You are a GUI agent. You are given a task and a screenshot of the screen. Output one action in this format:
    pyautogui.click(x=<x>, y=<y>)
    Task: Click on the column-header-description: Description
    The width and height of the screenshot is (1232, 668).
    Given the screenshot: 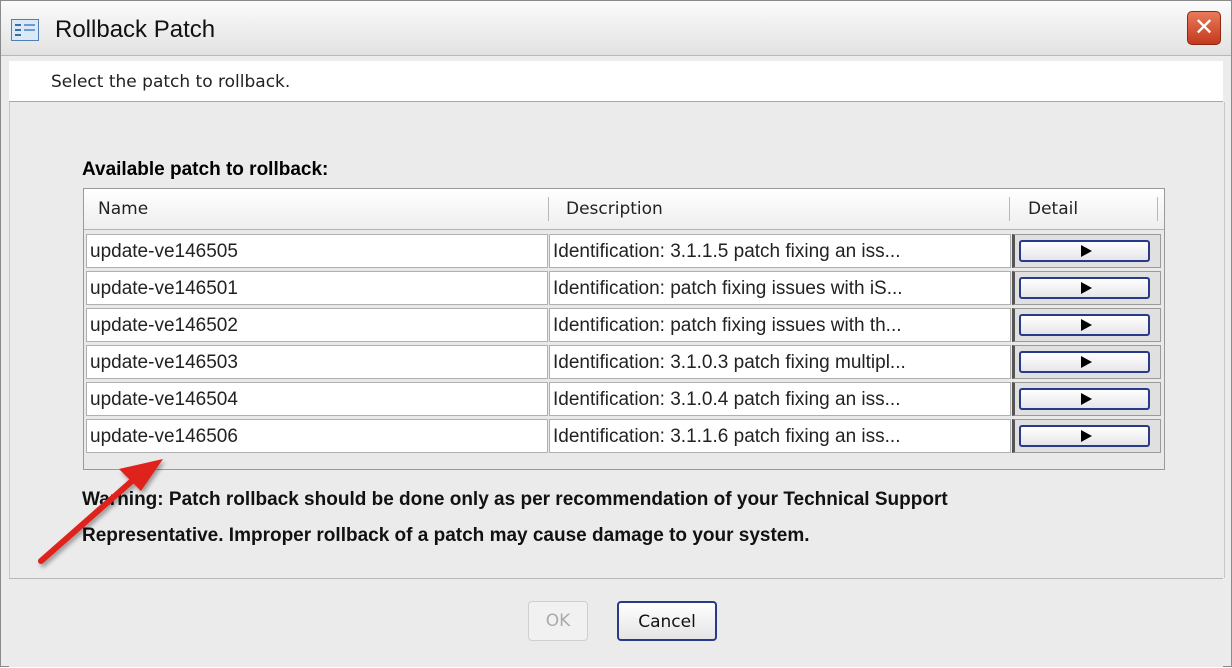 What is the action you would take?
    pyautogui.click(x=614, y=209)
    